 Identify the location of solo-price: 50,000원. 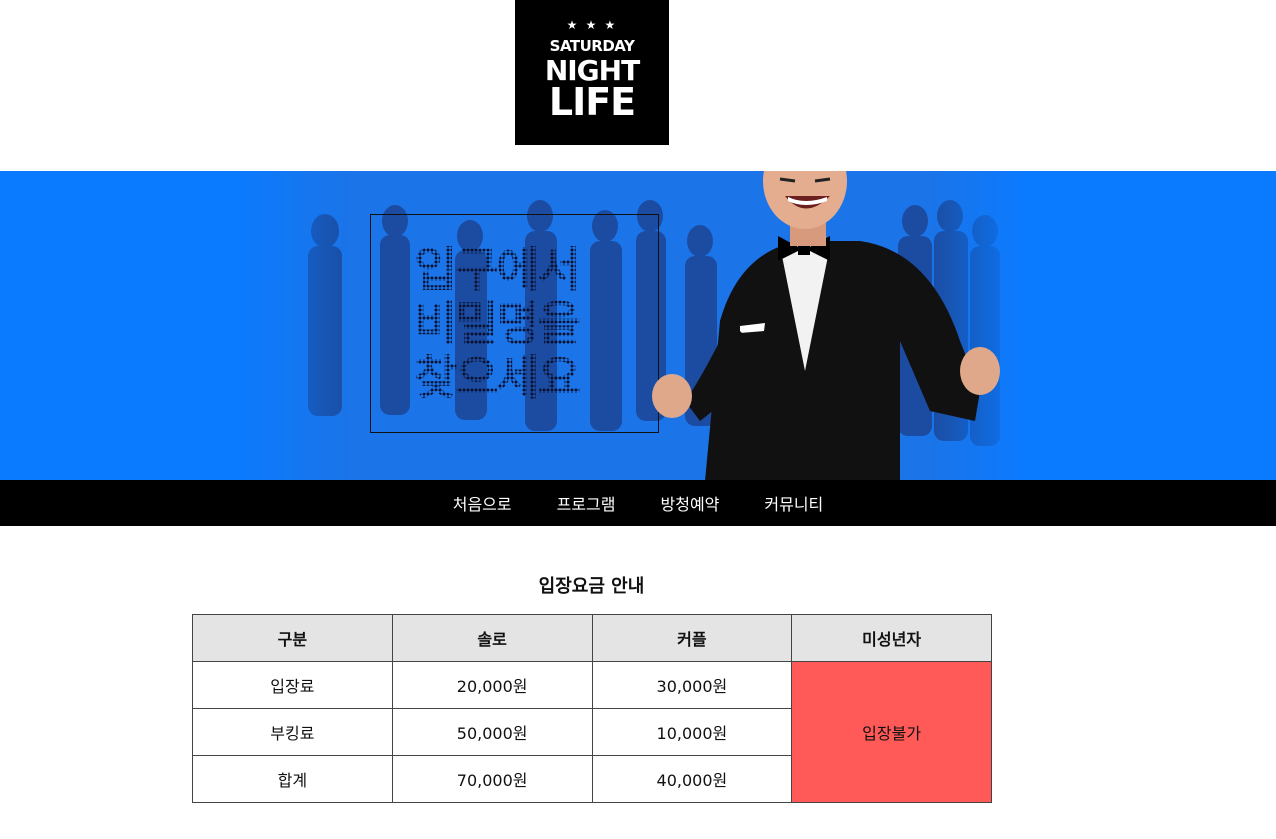
(492, 732).